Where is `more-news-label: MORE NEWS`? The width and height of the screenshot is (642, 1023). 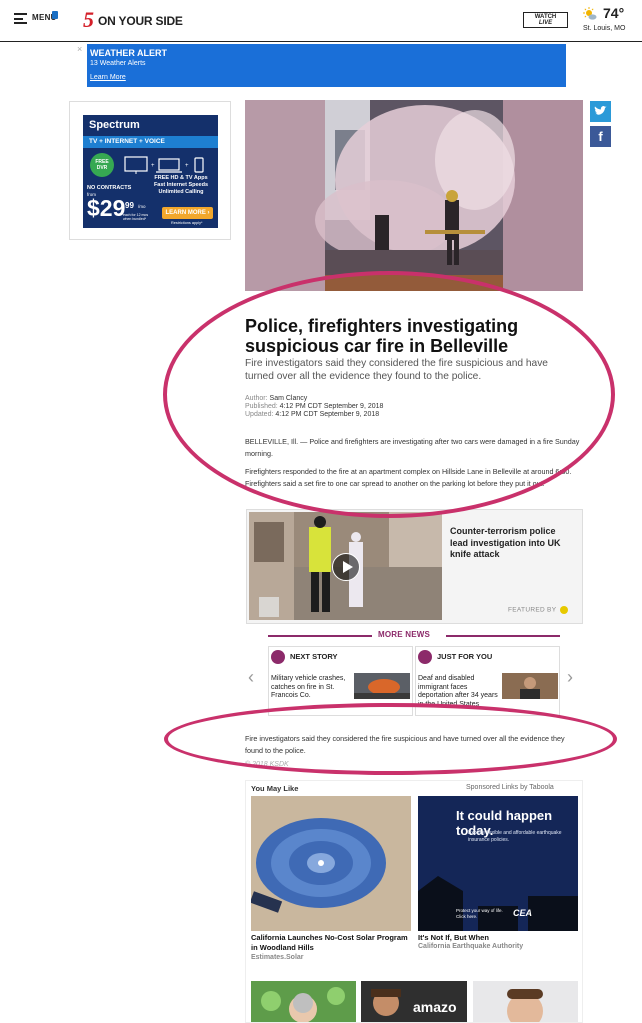
more-news-label: MORE NEWS is located at coordinates (404, 634).